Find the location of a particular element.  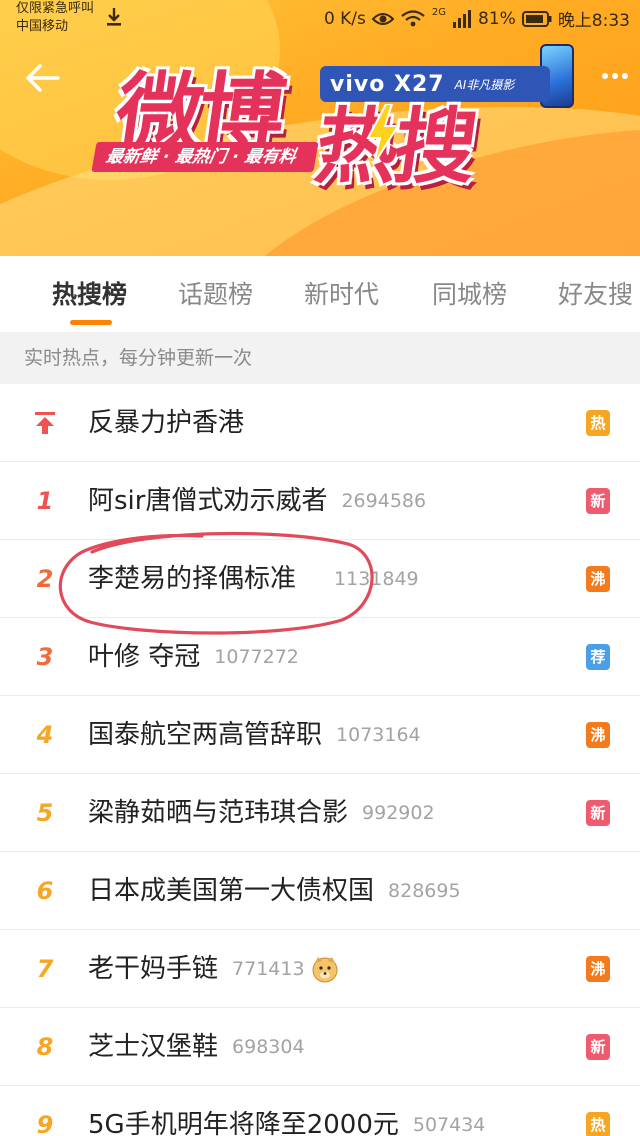

rank-number: 1 is located at coordinates (45, 501).